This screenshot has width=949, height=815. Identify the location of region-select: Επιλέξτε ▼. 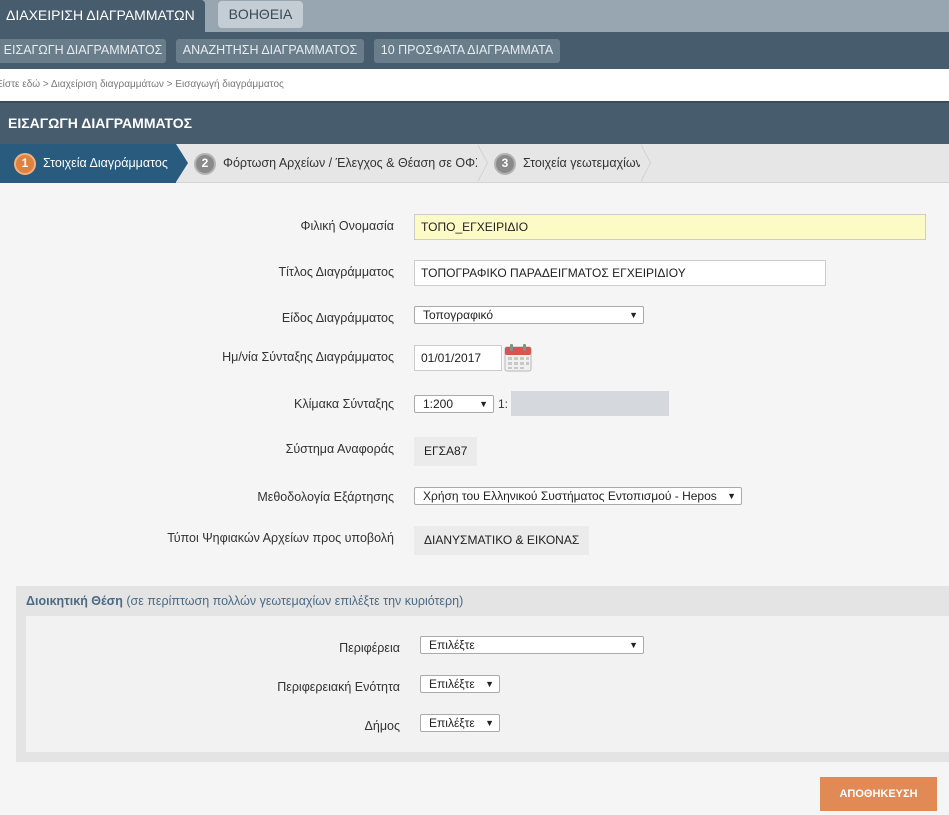
(532, 645).